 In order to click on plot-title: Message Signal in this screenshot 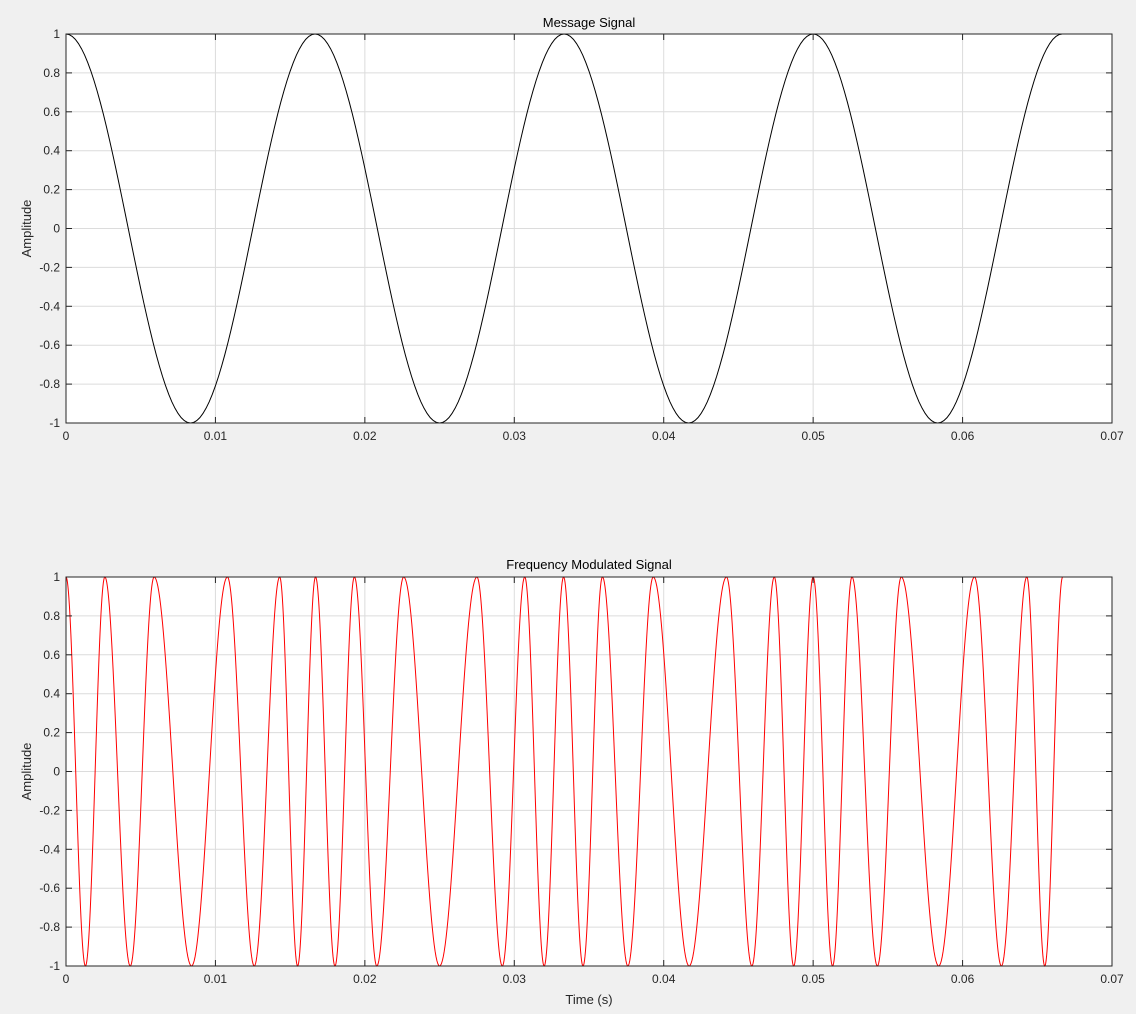, I will do `click(589, 22)`.